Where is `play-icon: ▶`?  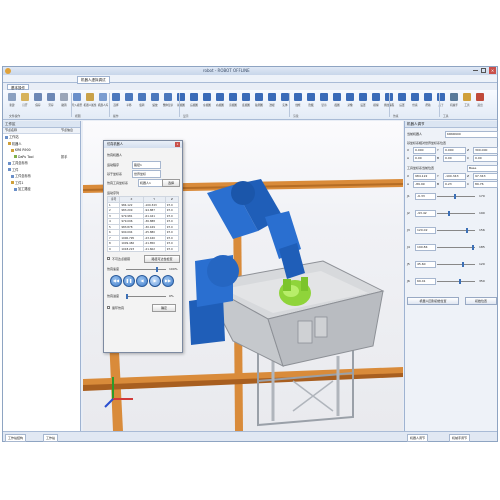
play-icon: ▶ is located at coordinates (155, 281).